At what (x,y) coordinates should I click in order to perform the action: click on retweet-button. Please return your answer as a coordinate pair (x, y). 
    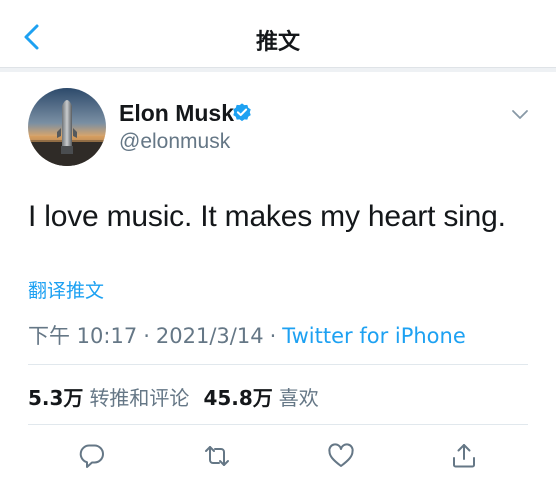
    Looking at the image, I should click on (217, 456).